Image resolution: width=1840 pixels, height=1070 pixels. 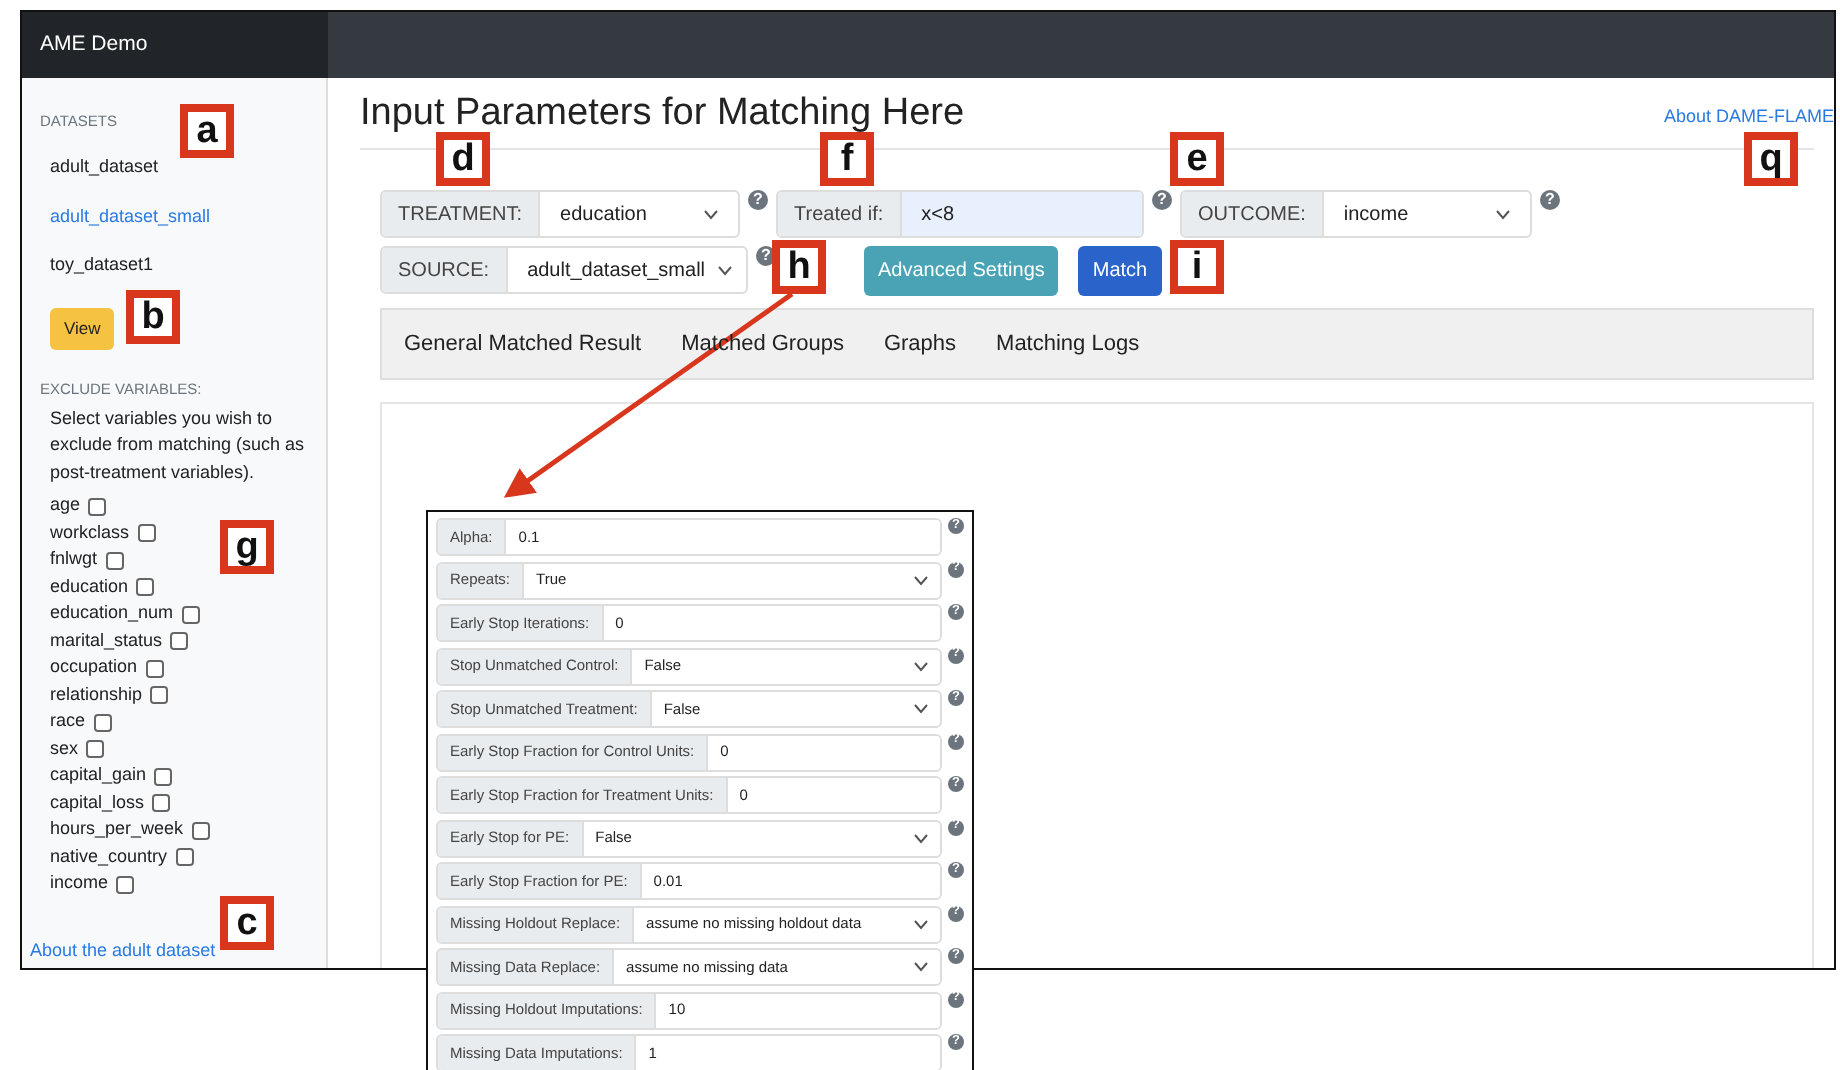 What do you see at coordinates (1771, 159) in the screenshot?
I see `callout-label: q` at bounding box center [1771, 159].